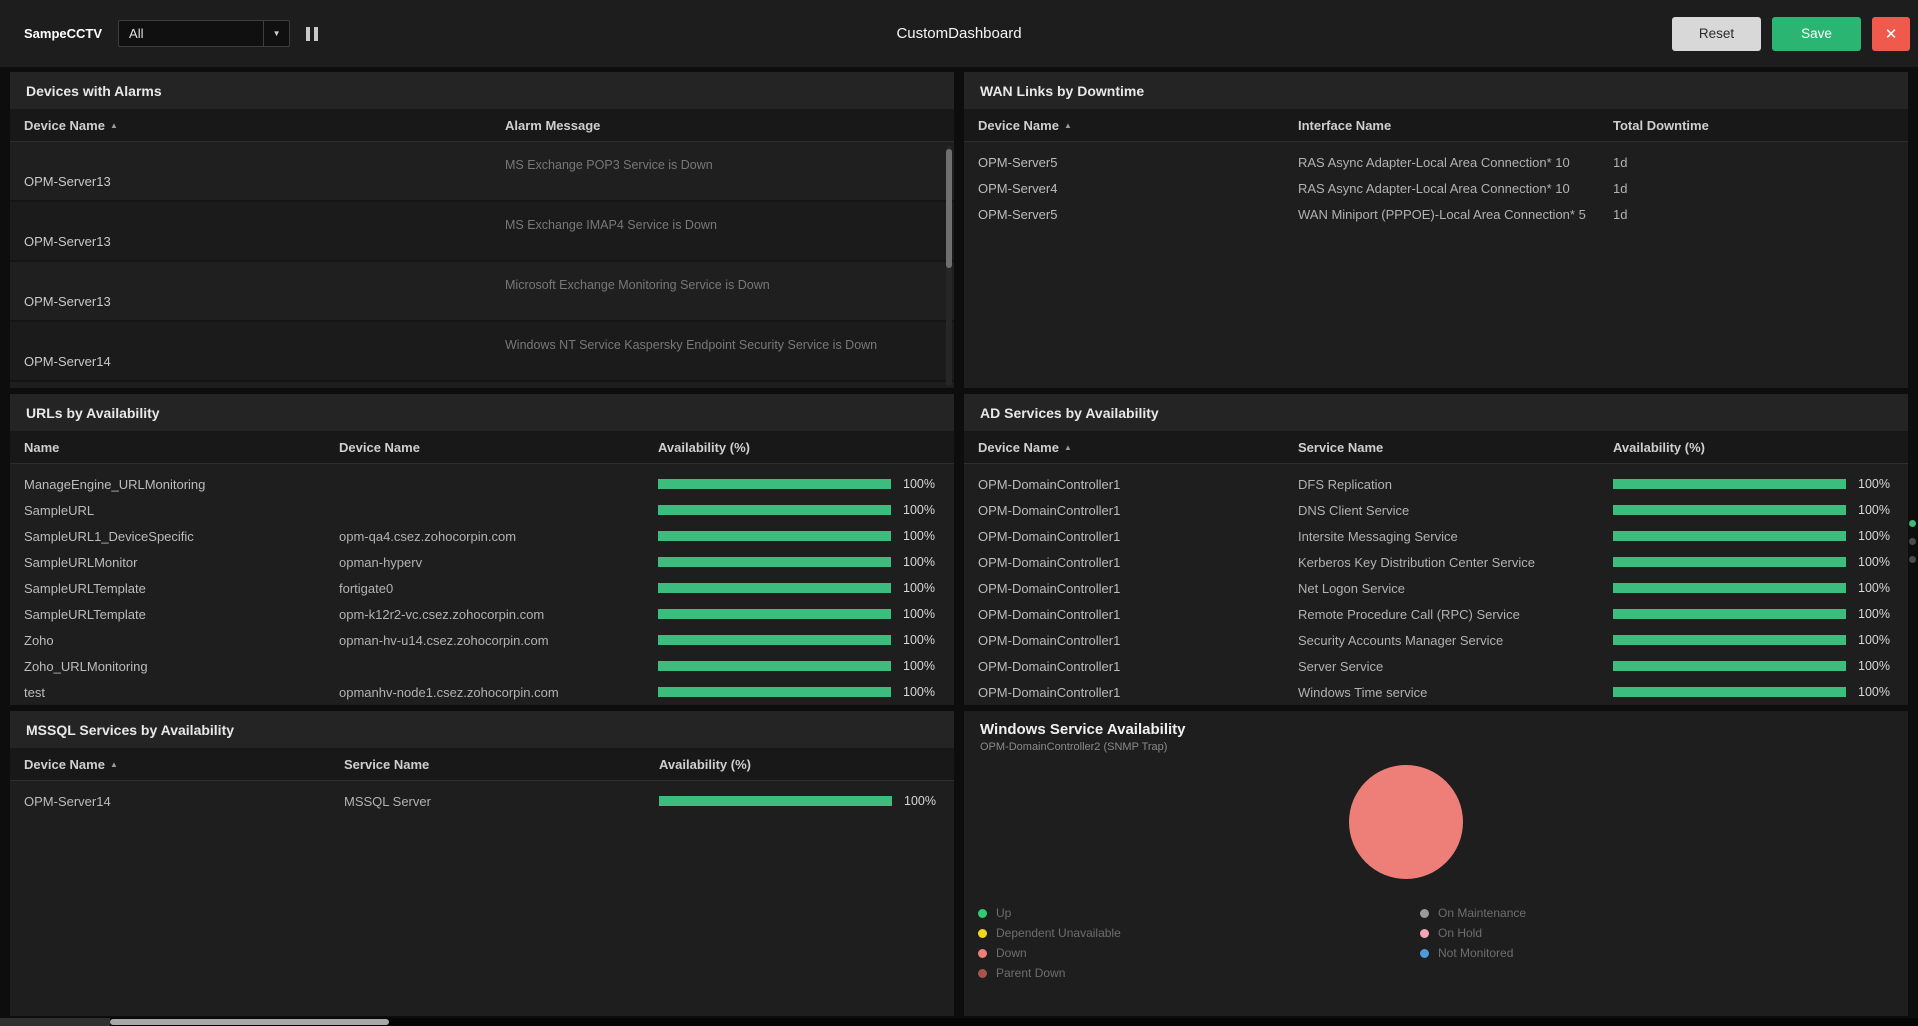 This screenshot has width=1918, height=1026. Describe the element at coordinates (1406, 822) in the screenshot. I see `availability-pie` at that location.